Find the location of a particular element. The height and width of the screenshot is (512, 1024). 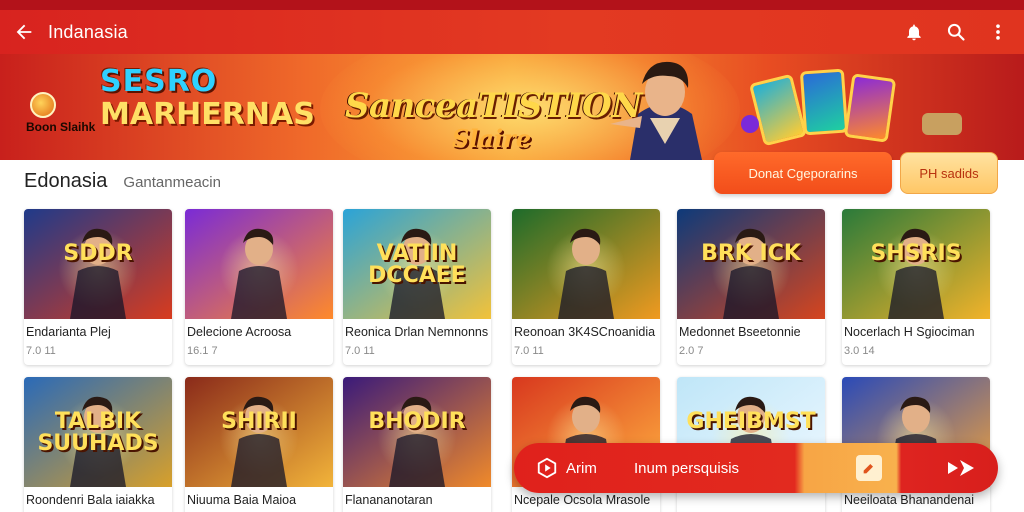

game-tile: BRK ICK Medonnet Bseetonnie 2.0 7 is located at coordinates (751, 287).